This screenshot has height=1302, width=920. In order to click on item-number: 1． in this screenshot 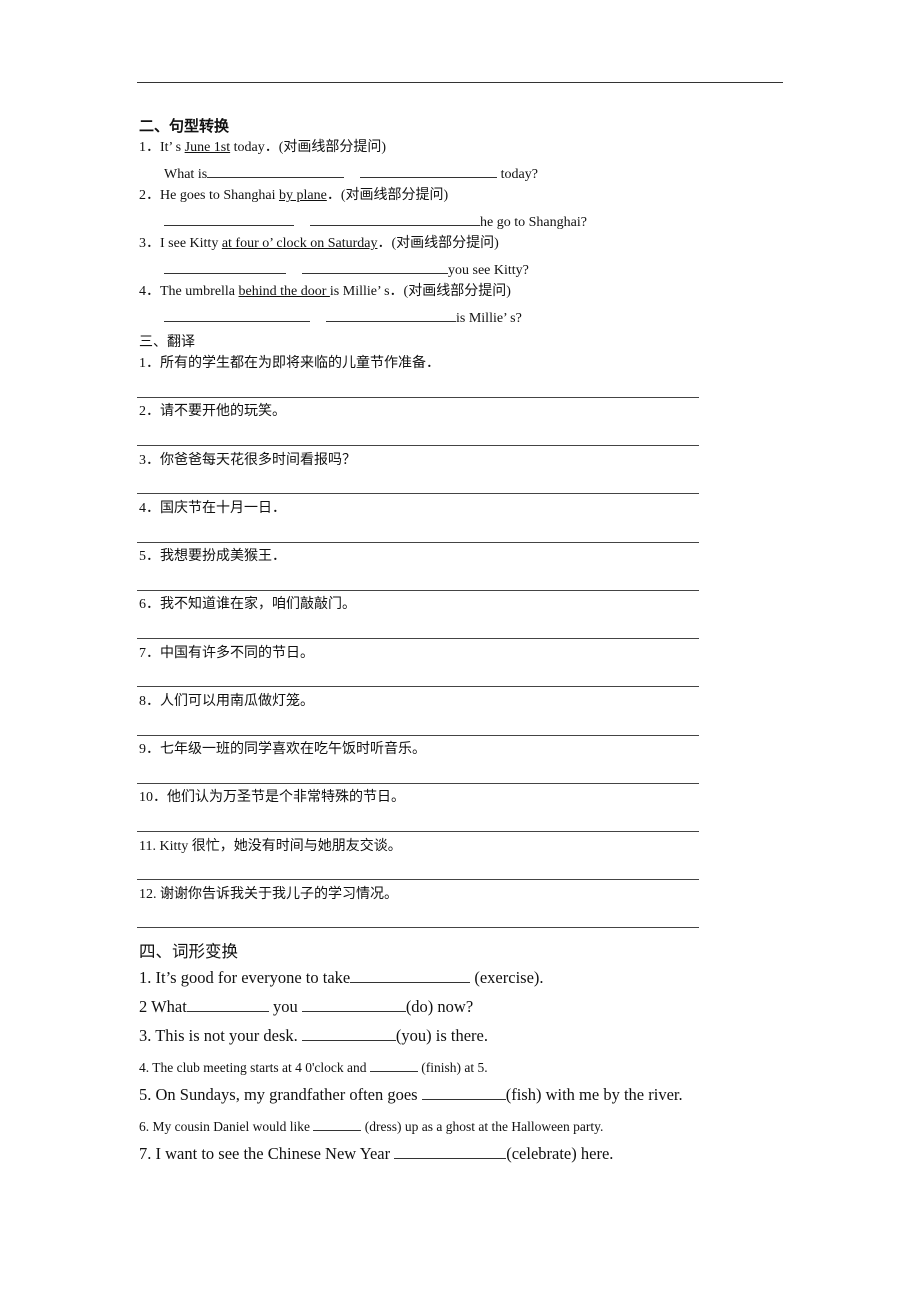, I will do `click(149, 147)`.